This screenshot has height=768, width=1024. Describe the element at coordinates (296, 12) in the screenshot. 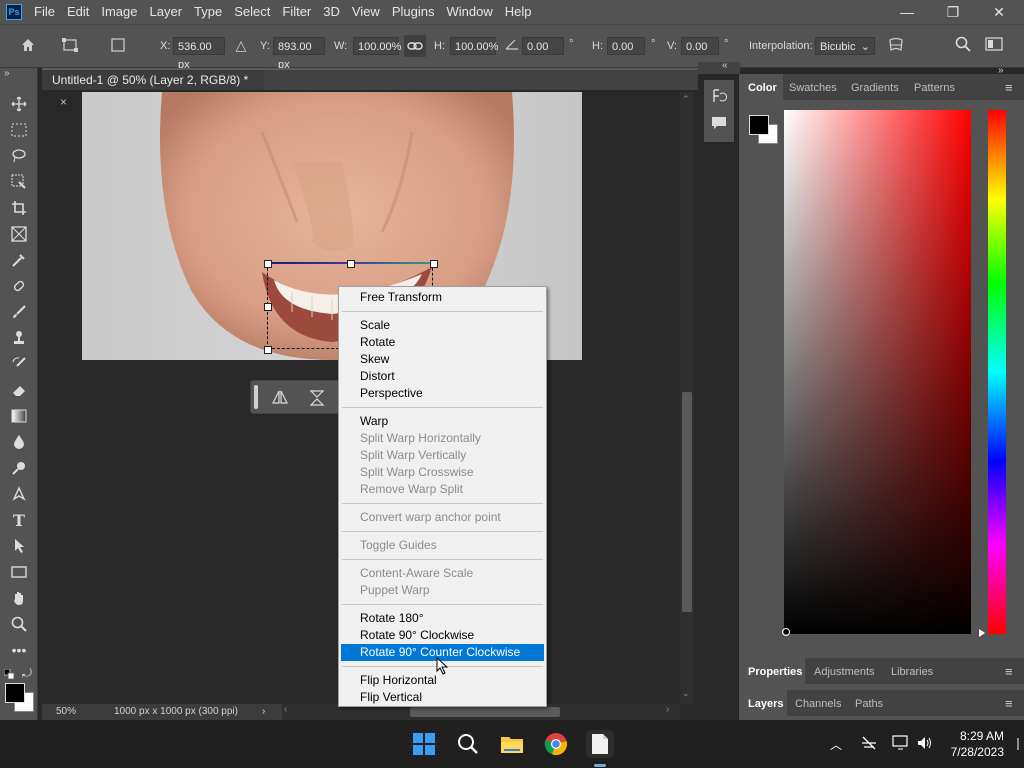

I see `menu-filter: Filter` at that location.